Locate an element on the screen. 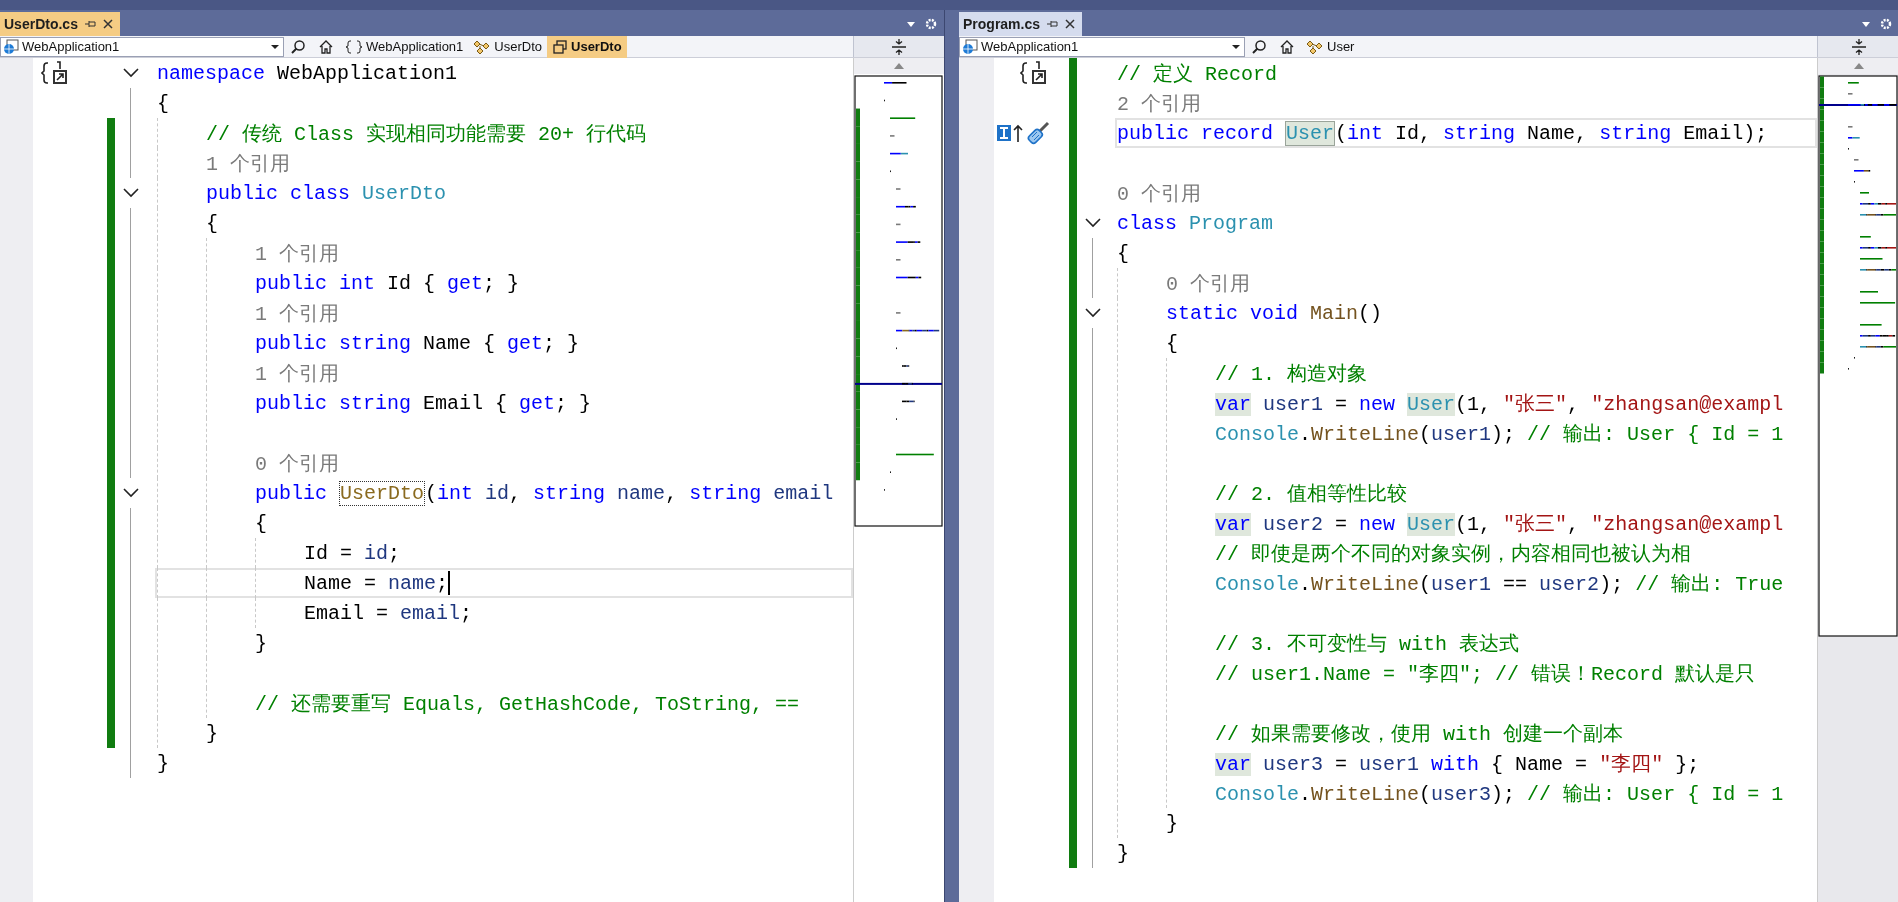 This screenshot has width=1898, height=902. breadcrumb-item: WebApplication1 is located at coordinates (404, 46).